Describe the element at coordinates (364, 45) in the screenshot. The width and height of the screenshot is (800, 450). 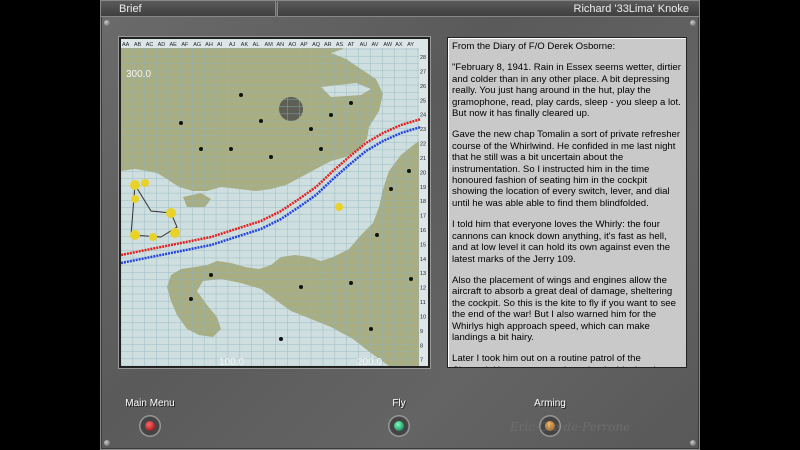
I see `map-column-label: AU` at that location.